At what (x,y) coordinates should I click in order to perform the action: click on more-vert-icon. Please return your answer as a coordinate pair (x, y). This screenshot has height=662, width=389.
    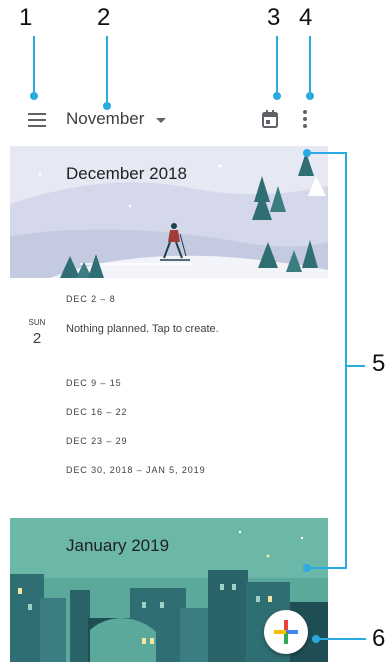
    Looking at the image, I should click on (305, 119).